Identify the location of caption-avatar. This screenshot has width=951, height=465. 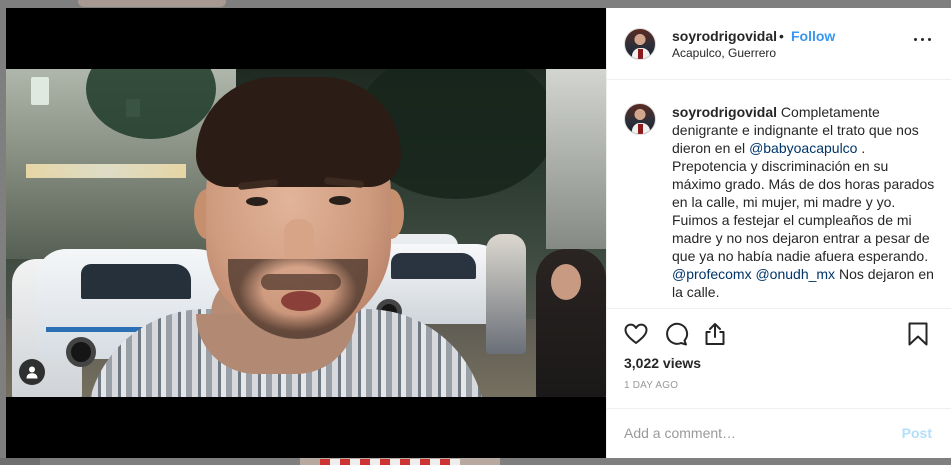
(640, 119).